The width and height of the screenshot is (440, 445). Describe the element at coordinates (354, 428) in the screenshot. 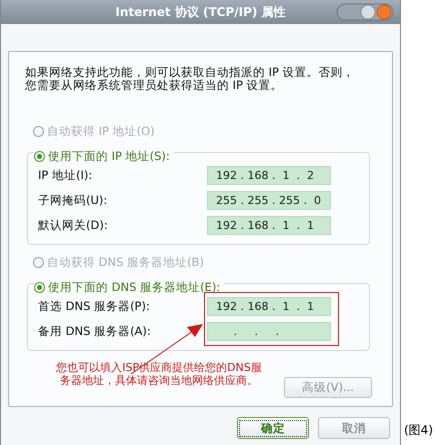

I see `dialog-button: 取消` at that location.